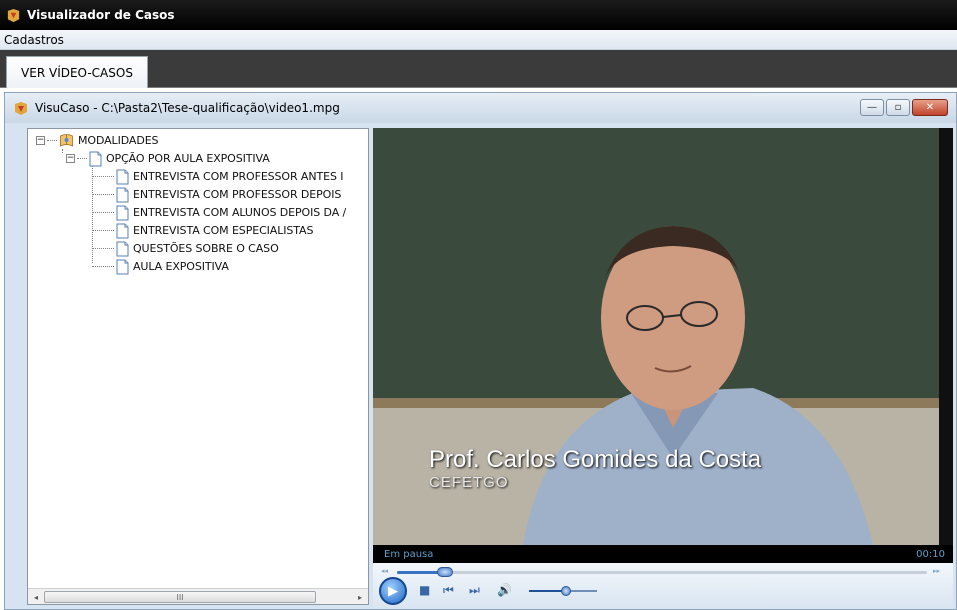 This screenshot has height=610, width=957. Describe the element at coordinates (36, 597) in the screenshot. I see `scroll-left-icon: ◂` at that location.